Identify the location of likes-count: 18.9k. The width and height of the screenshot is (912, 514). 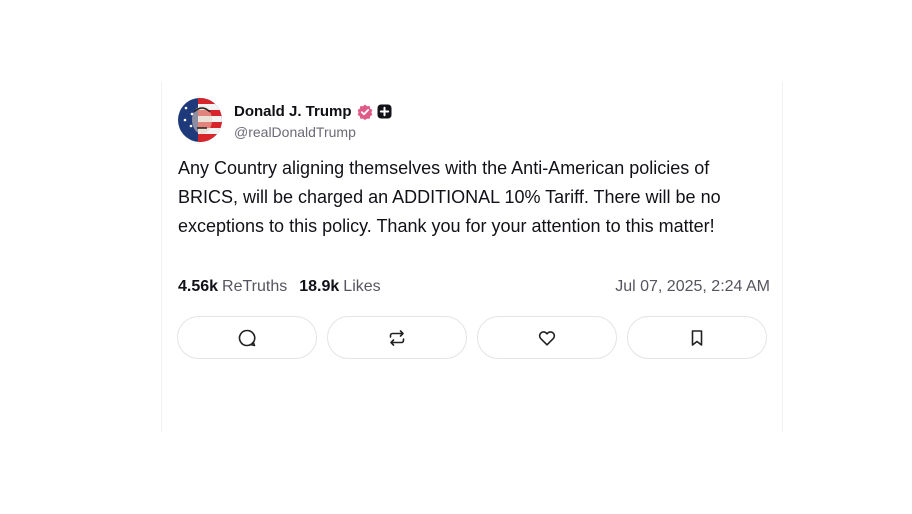
(319, 287).